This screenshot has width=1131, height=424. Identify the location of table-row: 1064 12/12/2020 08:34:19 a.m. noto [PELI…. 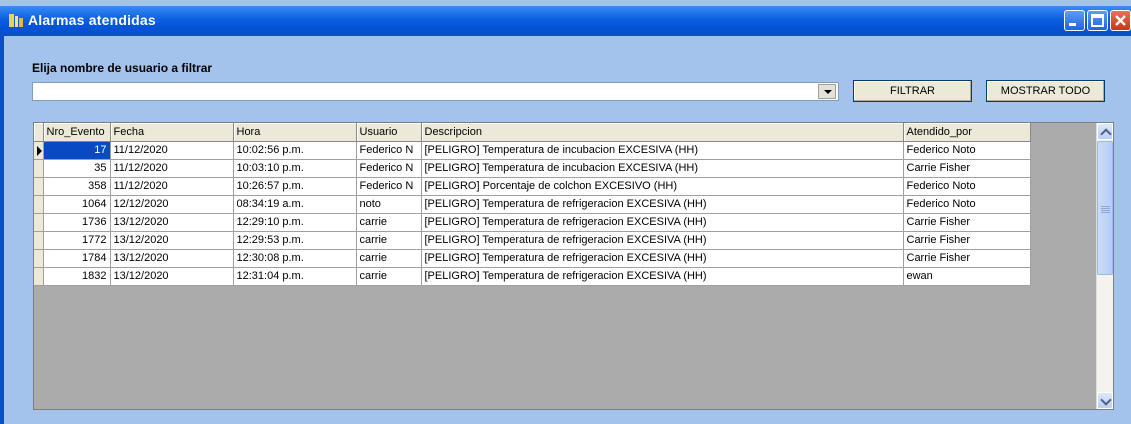
(532, 204).